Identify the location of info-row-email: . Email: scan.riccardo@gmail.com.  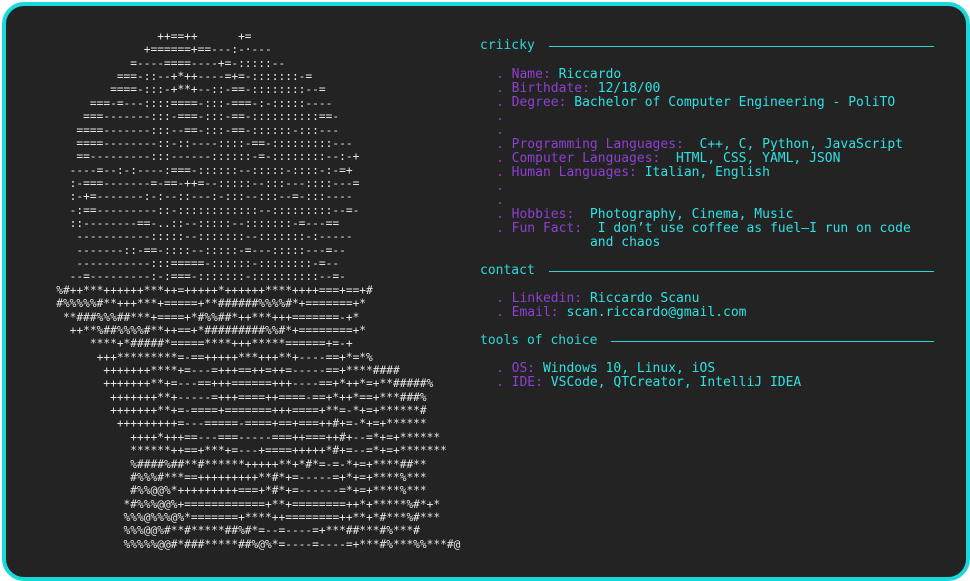
(621, 313).